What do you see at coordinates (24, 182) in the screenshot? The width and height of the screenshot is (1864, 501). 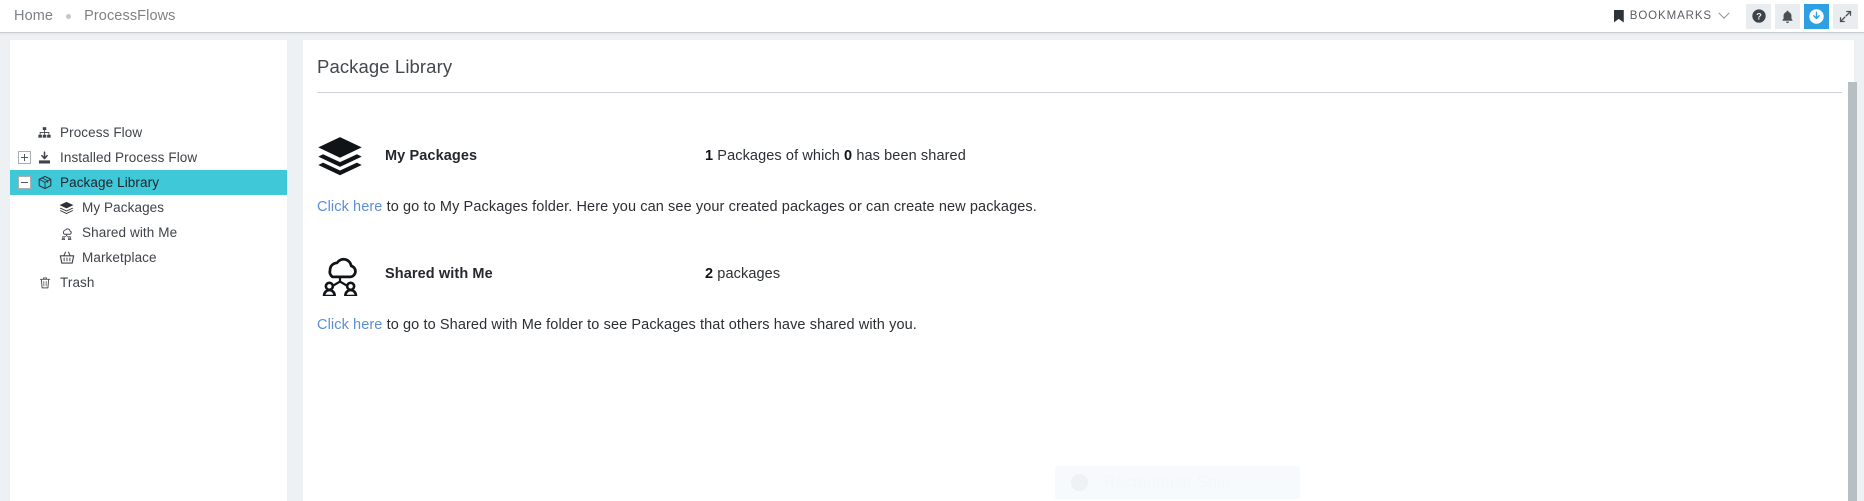 I see `tree-collapse-toggle` at bounding box center [24, 182].